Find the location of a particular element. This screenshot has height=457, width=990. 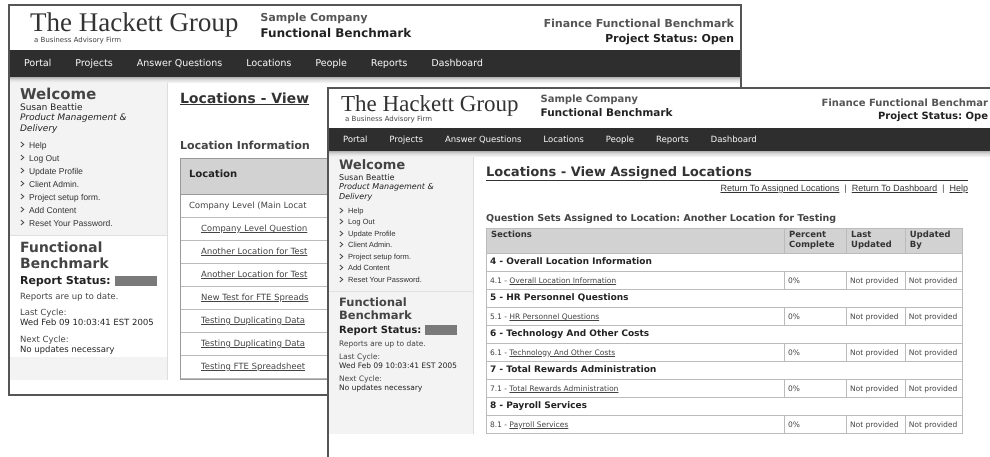

location-link: New Test for FTE Spreads is located at coordinates (254, 298).